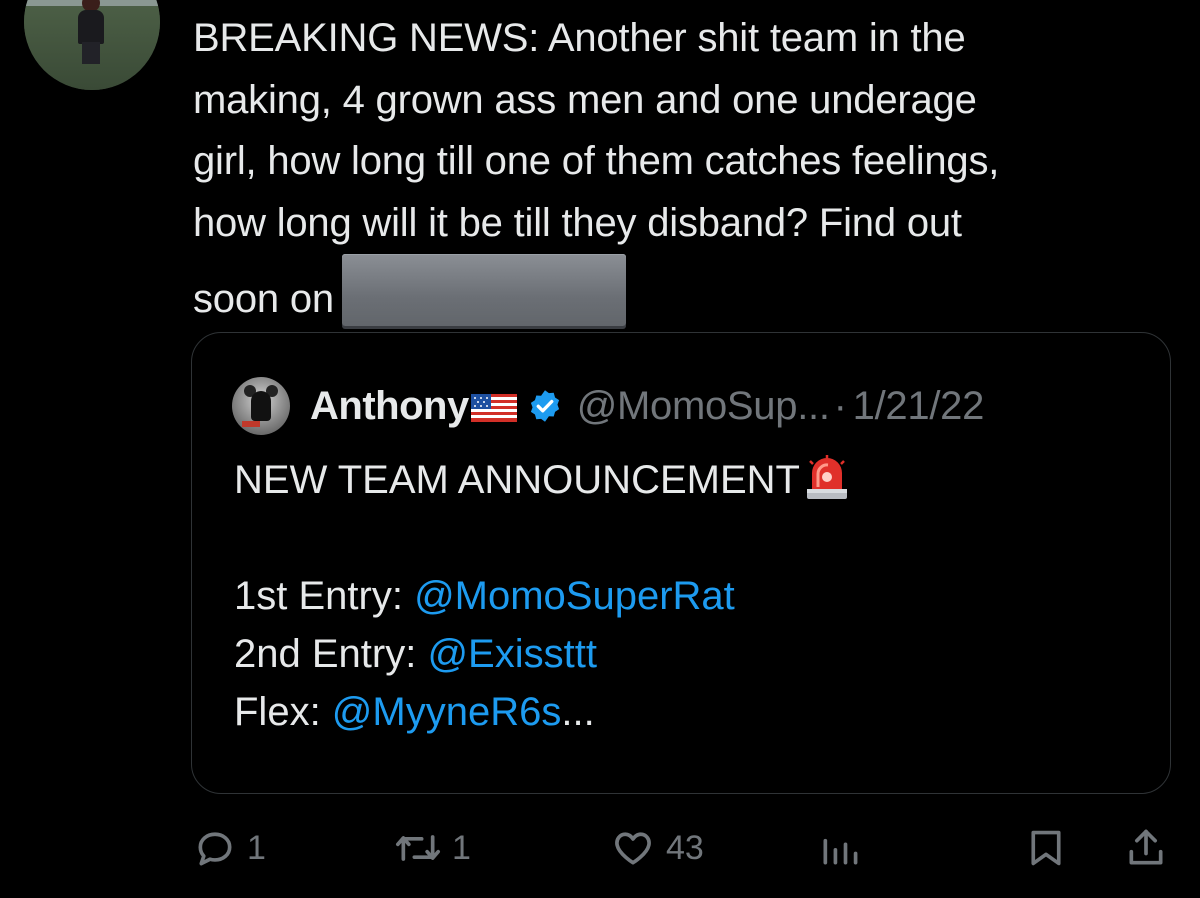 The image size is (1200, 898). Describe the element at coordinates (461, 847) in the screenshot. I see `retweet-count: 1` at that location.